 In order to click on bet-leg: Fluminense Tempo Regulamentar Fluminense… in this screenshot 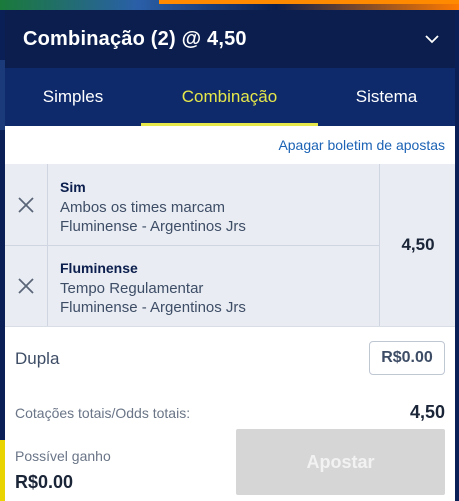, I will do `click(192, 285)`.